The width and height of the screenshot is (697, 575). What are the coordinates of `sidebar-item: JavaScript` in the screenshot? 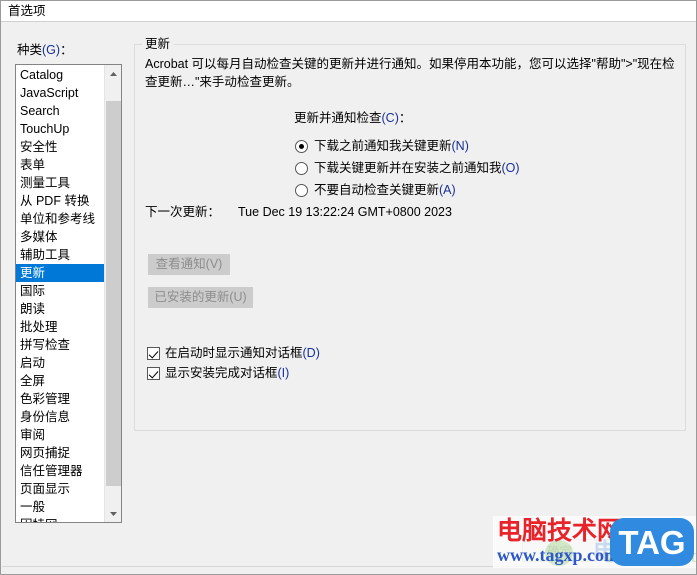 It's located at (60, 93).